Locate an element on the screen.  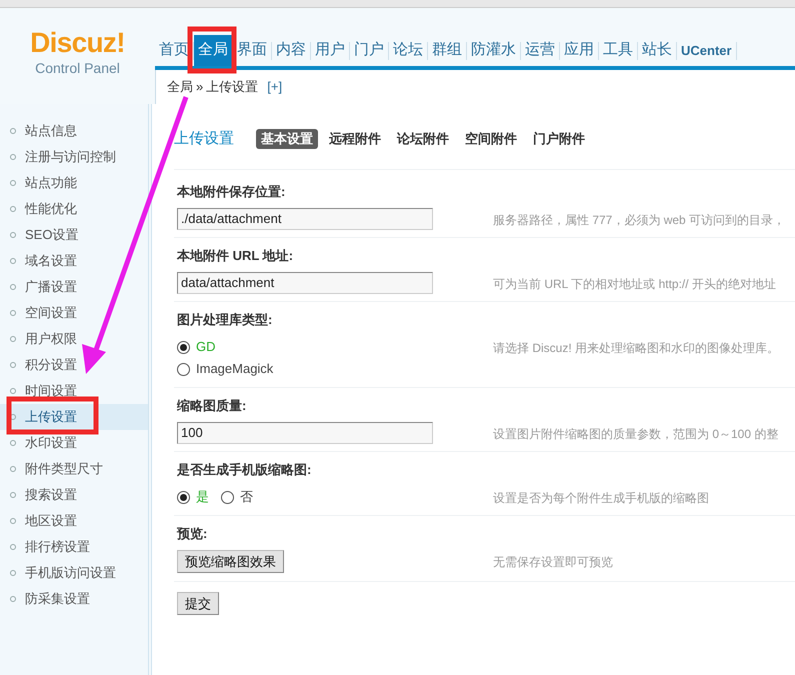
submit-button: 提交 is located at coordinates (198, 604).